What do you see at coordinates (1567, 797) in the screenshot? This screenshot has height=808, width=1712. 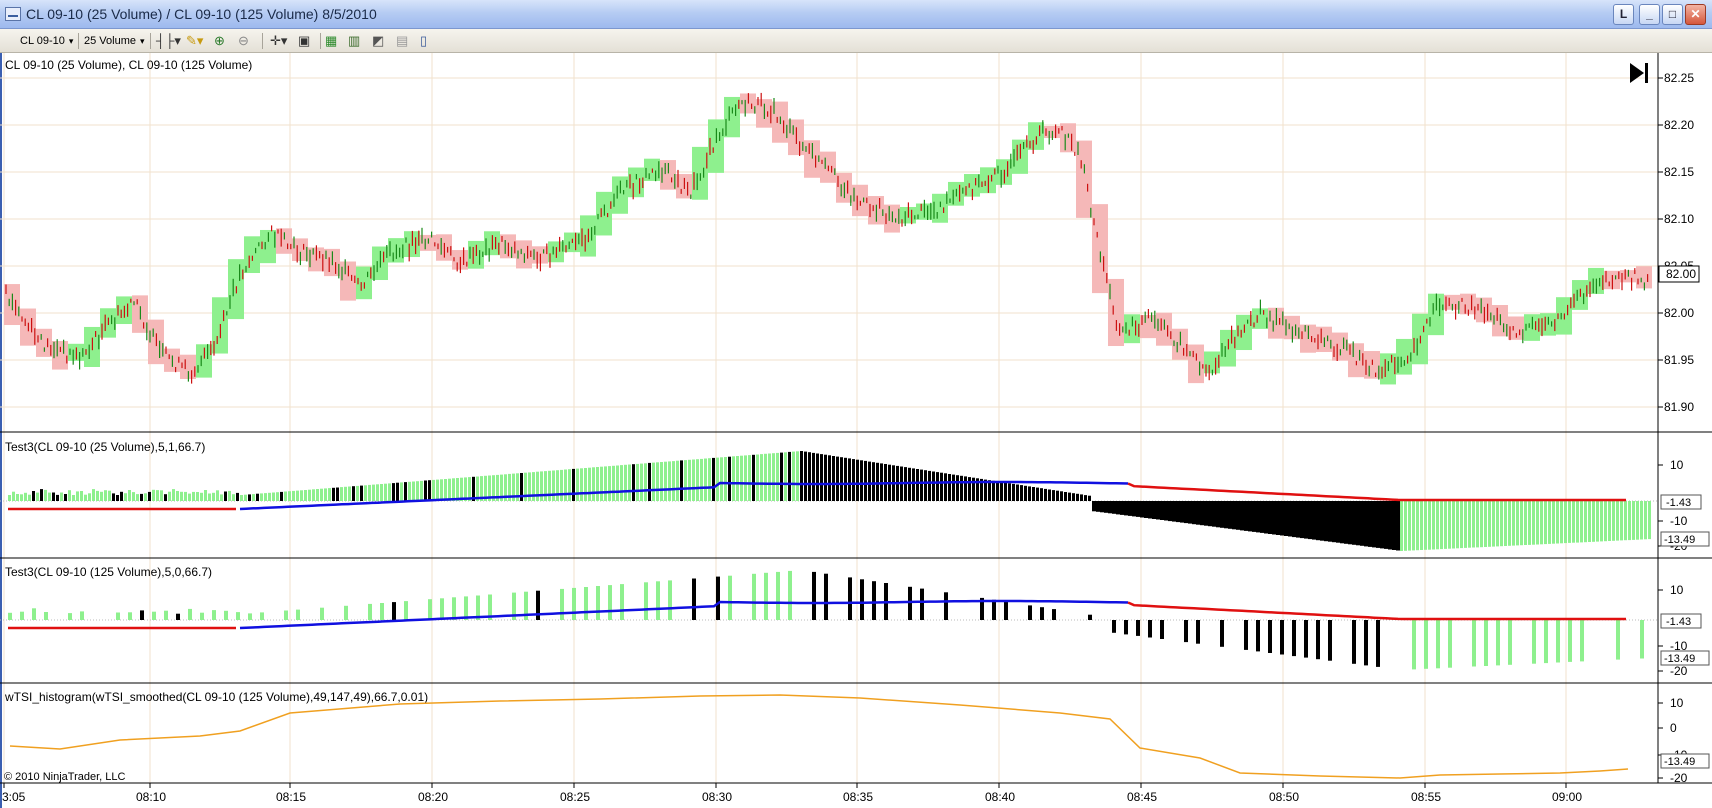 I see `time-tick-label: 09:00` at bounding box center [1567, 797].